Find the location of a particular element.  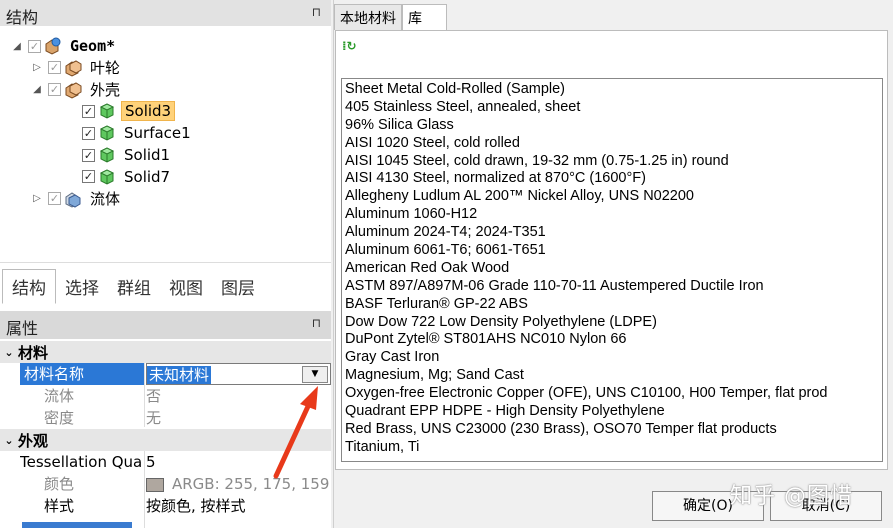

tree-item: ◢ ✓ Geom* is located at coordinates (64, 46).